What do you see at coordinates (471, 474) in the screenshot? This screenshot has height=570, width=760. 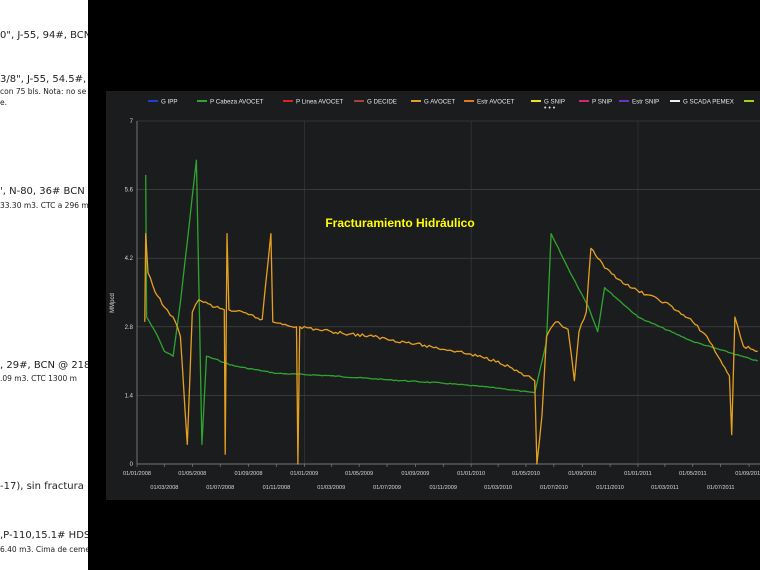 I see `x-tick-label: 01/01/2010` at bounding box center [471, 474].